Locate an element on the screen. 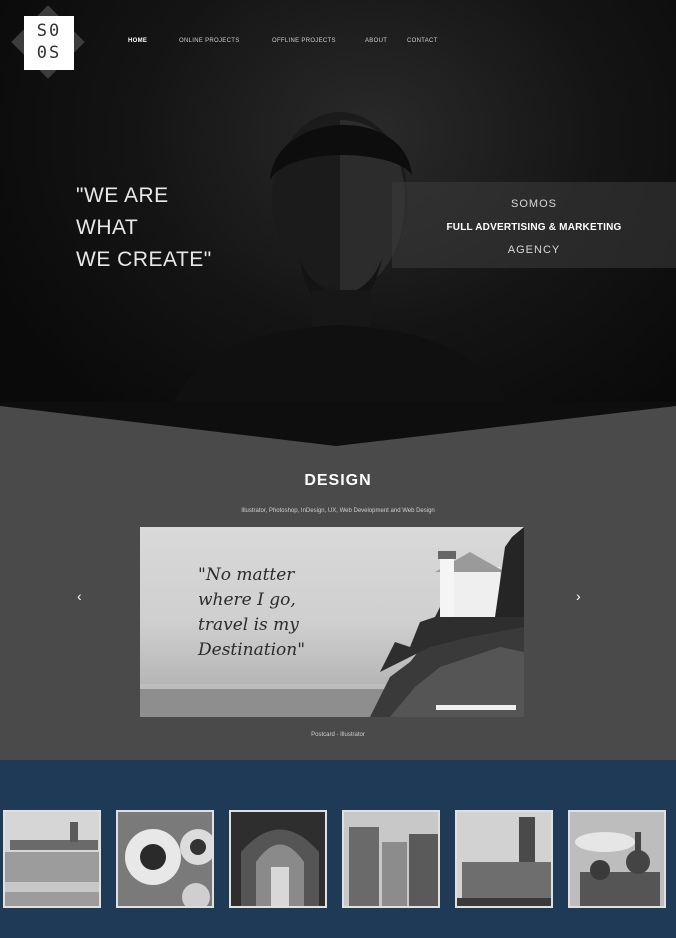 The height and width of the screenshot is (938, 676). gallery-thumb-pier is located at coordinates (52, 859).